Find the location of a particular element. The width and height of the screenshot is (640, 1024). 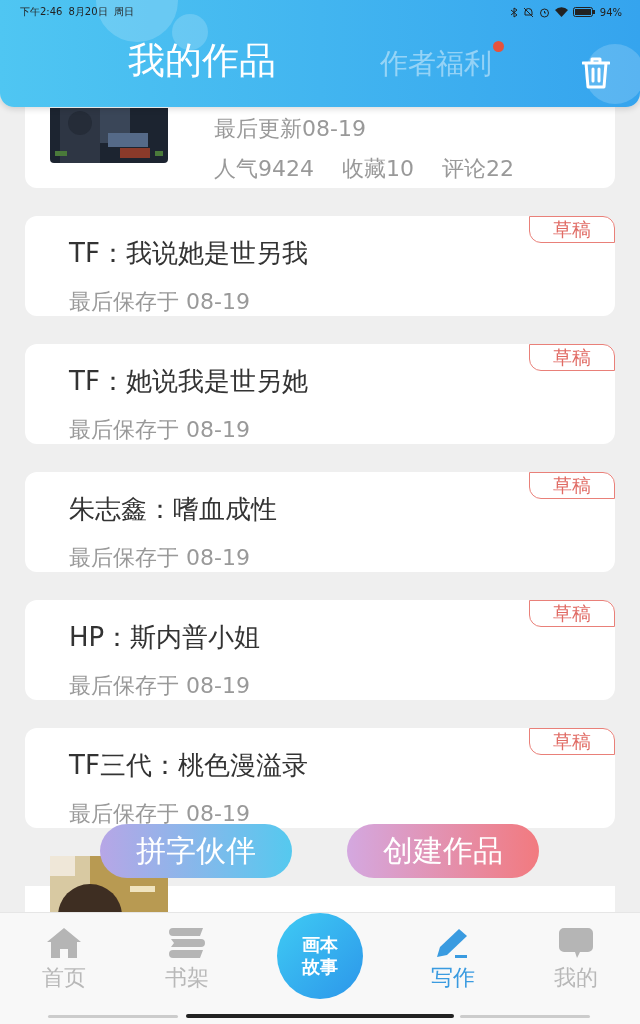

draft-title: HP：斯内普小姐 is located at coordinates (165, 637).